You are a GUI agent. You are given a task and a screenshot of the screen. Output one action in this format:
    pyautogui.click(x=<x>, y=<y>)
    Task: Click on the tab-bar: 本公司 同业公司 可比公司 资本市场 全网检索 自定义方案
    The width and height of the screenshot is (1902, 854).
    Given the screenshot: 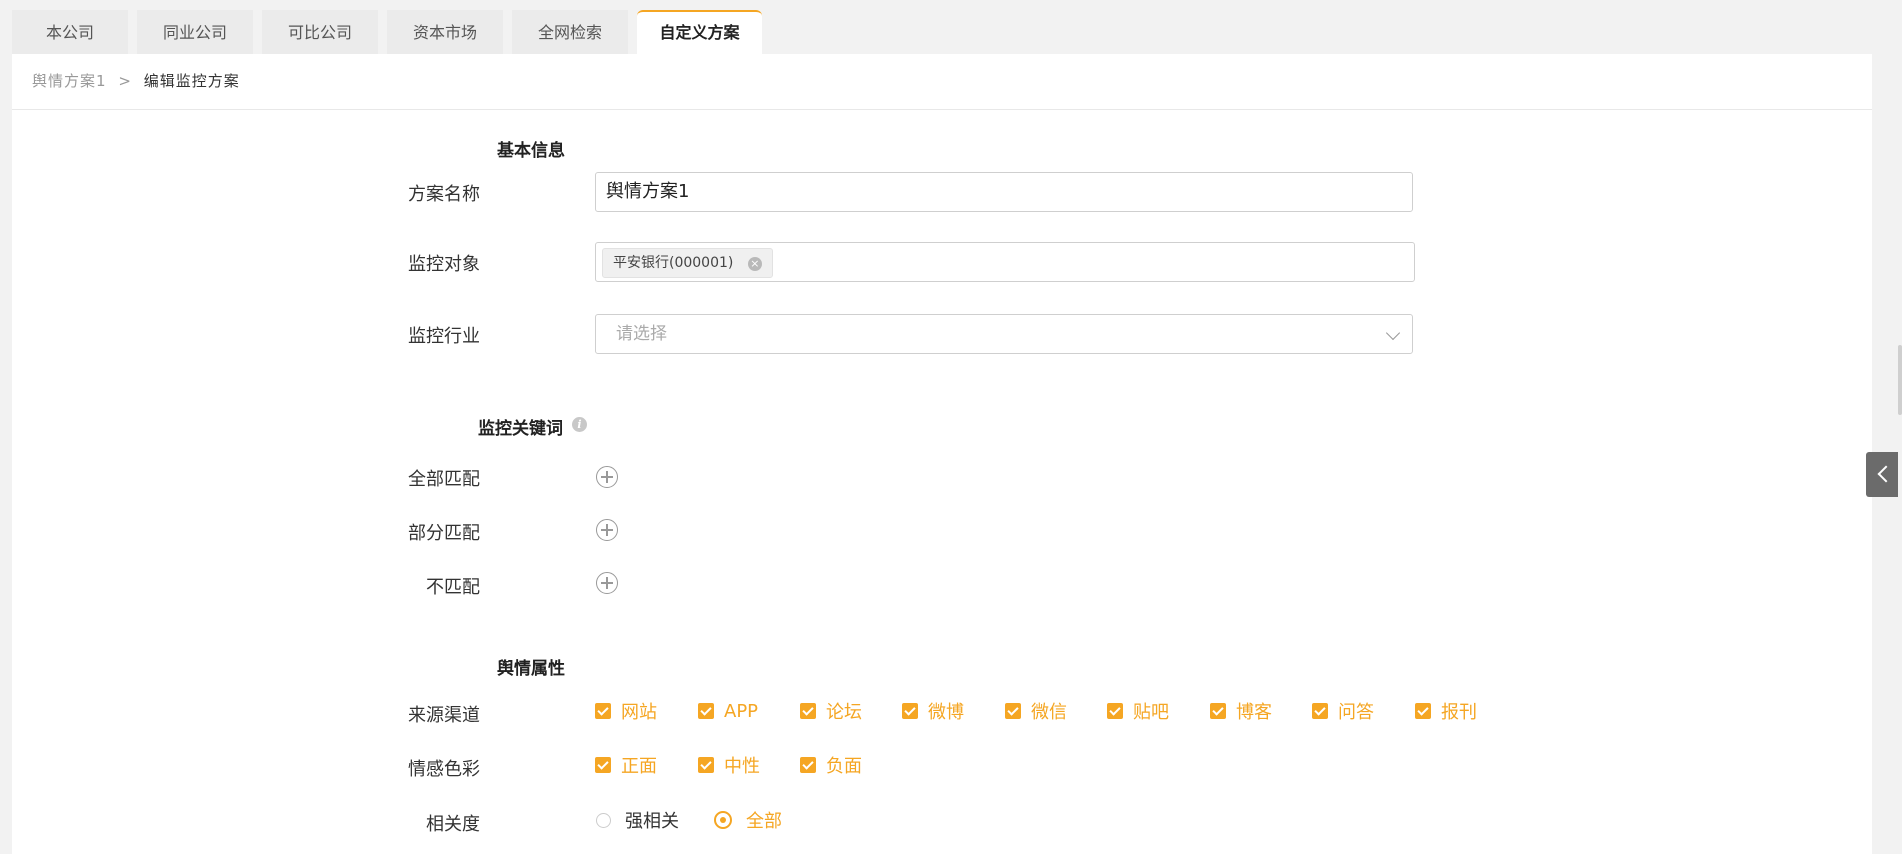 What is the action you would take?
    pyautogui.click(x=387, y=32)
    